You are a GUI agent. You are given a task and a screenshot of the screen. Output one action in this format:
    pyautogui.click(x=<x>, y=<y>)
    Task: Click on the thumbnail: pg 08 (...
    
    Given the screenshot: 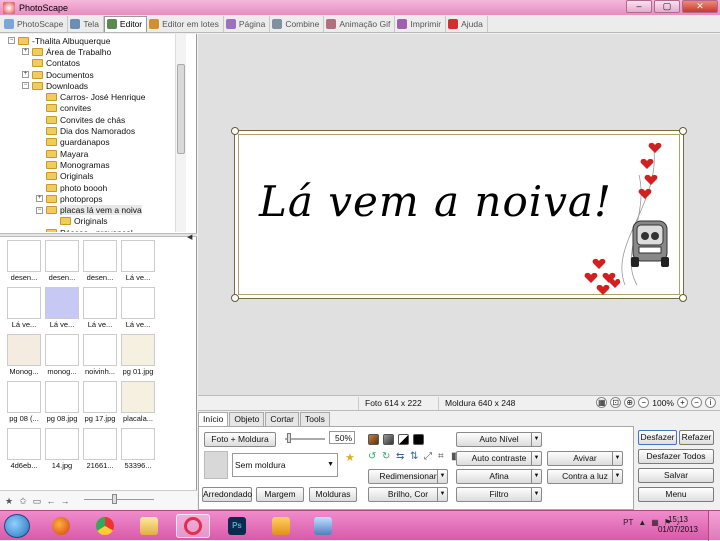 What is the action you would take?
    pyautogui.click(x=24, y=403)
    